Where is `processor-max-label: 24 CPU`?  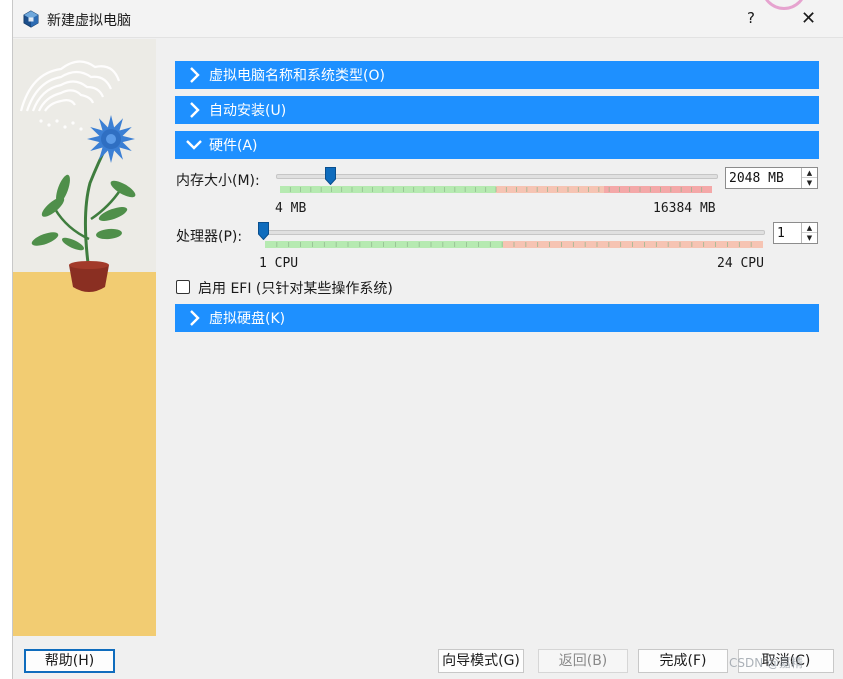
processor-max-label: 24 CPU is located at coordinates (740, 263).